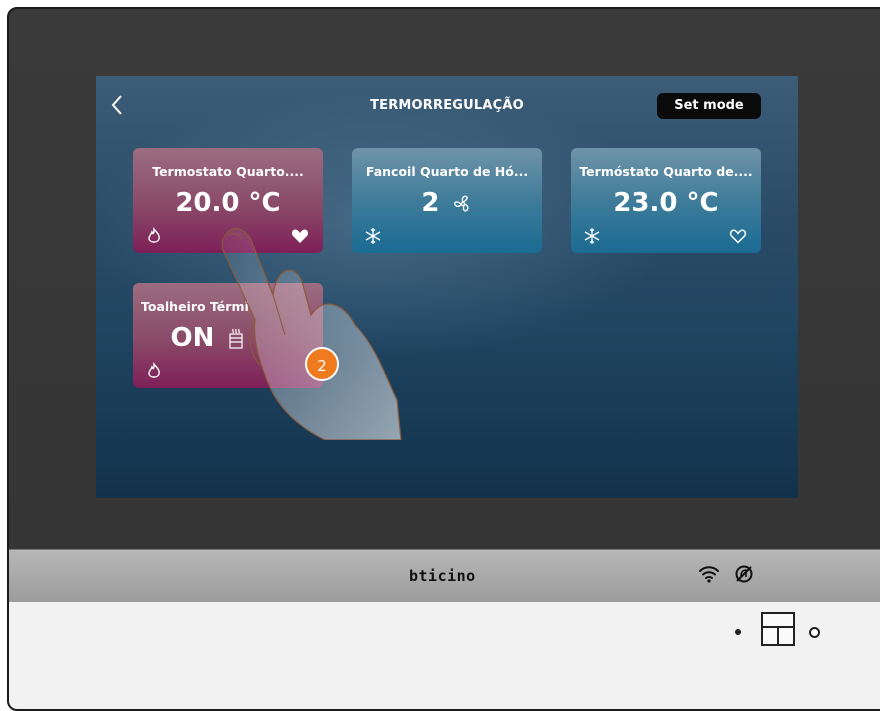 The width and height of the screenshot is (880, 711). What do you see at coordinates (195, 306) in the screenshot?
I see `tile-name: Toalheiro Térmi` at bounding box center [195, 306].